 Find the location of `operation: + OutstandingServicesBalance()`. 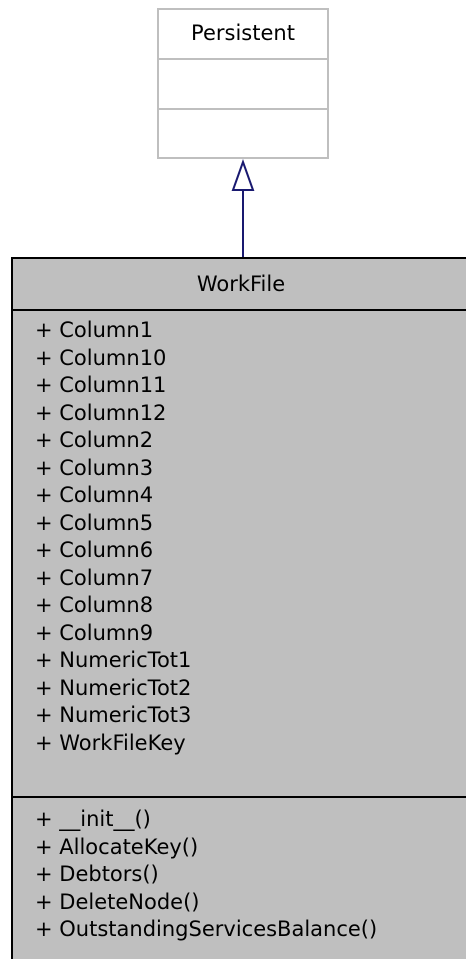

operation: + OutstandingServicesBalance() is located at coordinates (206, 929).